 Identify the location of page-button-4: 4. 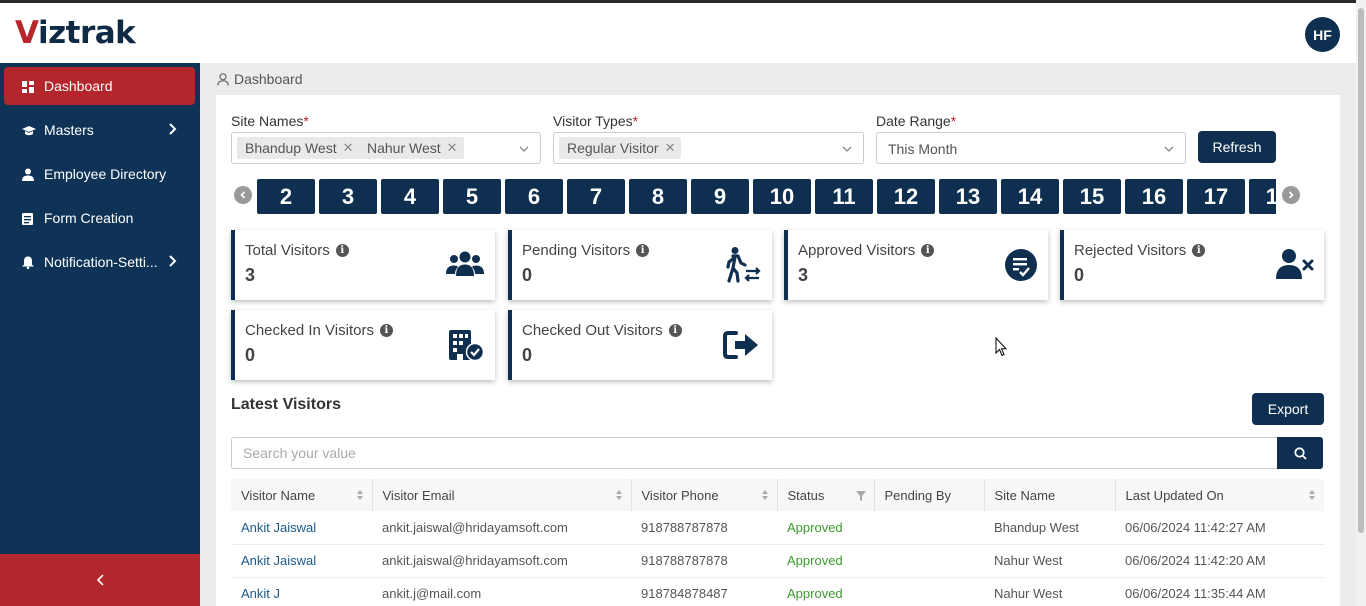
(410, 196).